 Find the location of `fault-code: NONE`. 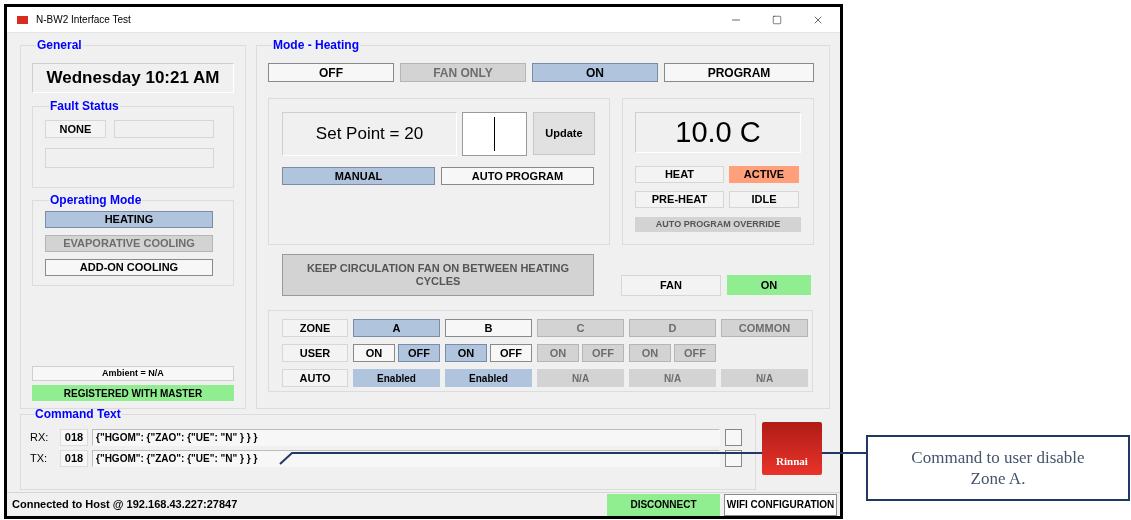

fault-code: NONE is located at coordinates (75, 129).